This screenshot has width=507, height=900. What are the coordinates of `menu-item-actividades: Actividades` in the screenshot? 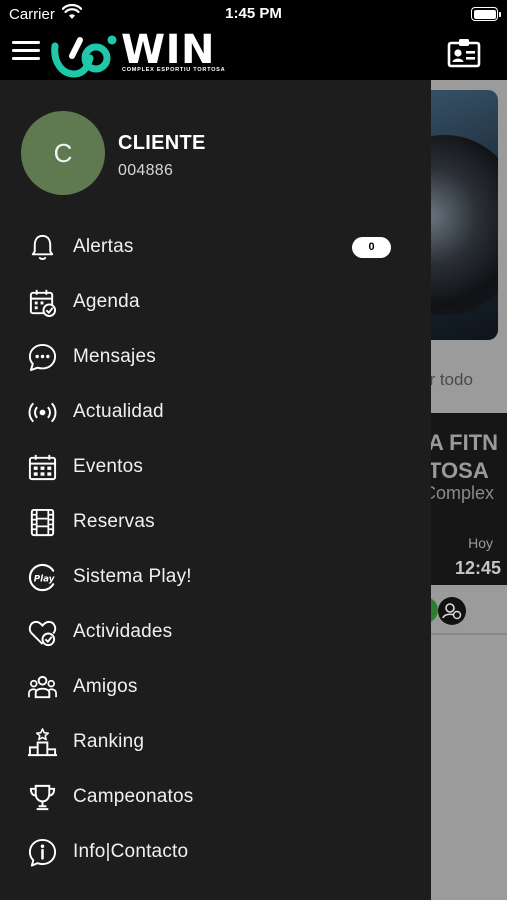 It's located at (215, 632).